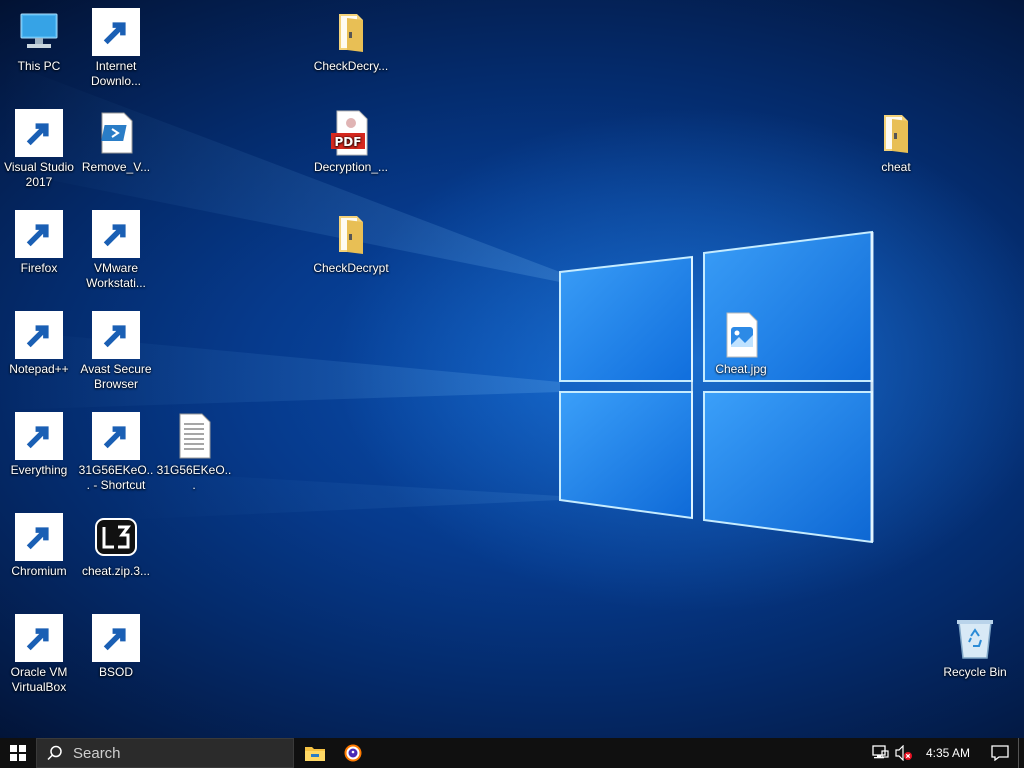  I want to click on chromium-icon, so click(39, 537).